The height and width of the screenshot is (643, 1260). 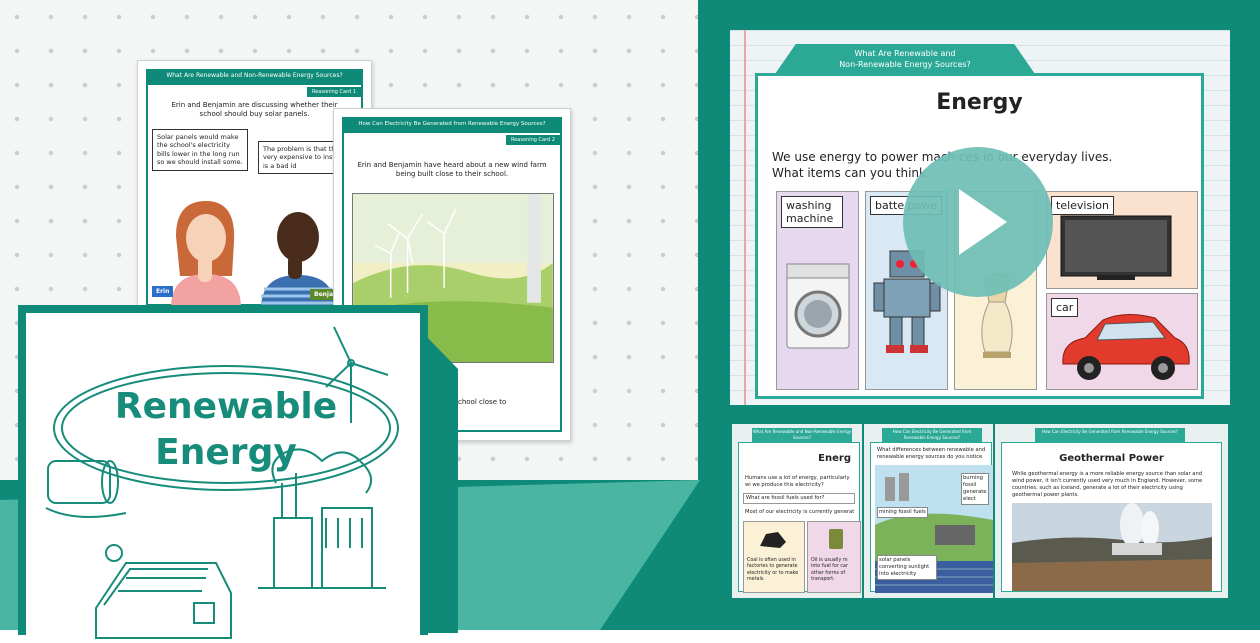 I want to click on cover-title-line-1: Renewable, so click(x=226, y=406).